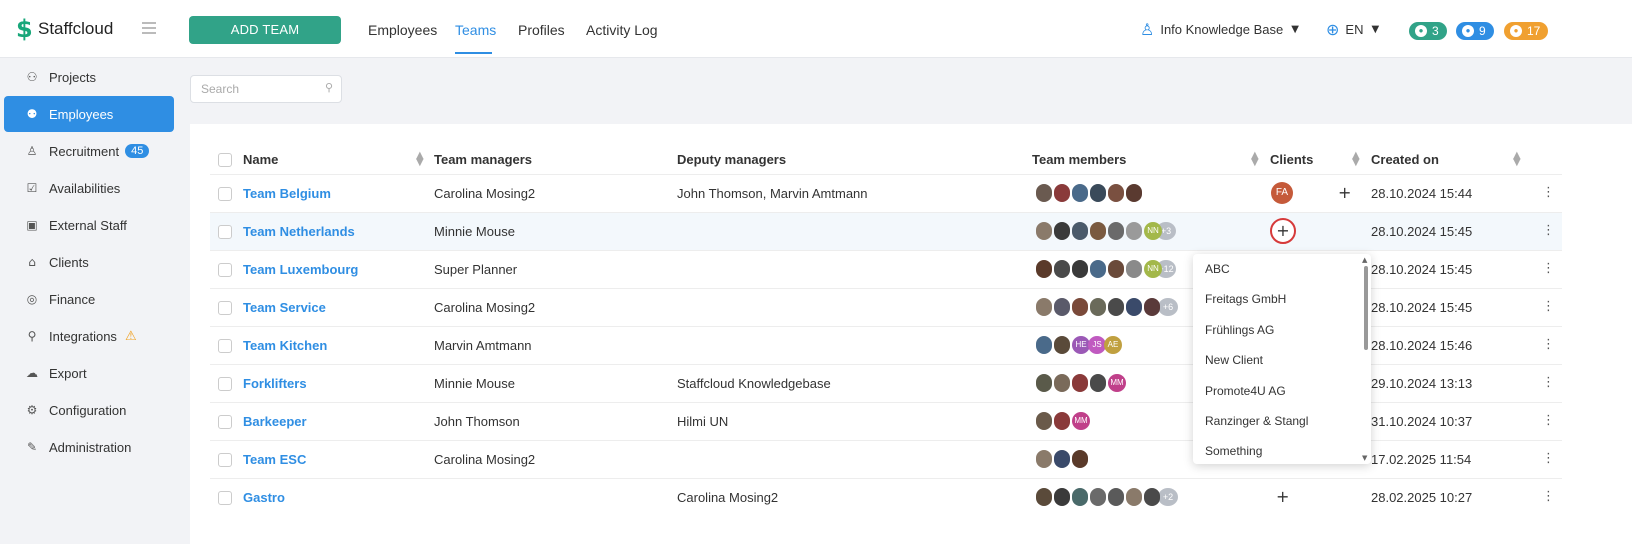 The width and height of the screenshot is (1632, 544). Describe the element at coordinates (1233, 451) in the screenshot. I see `client-option: Something` at that location.